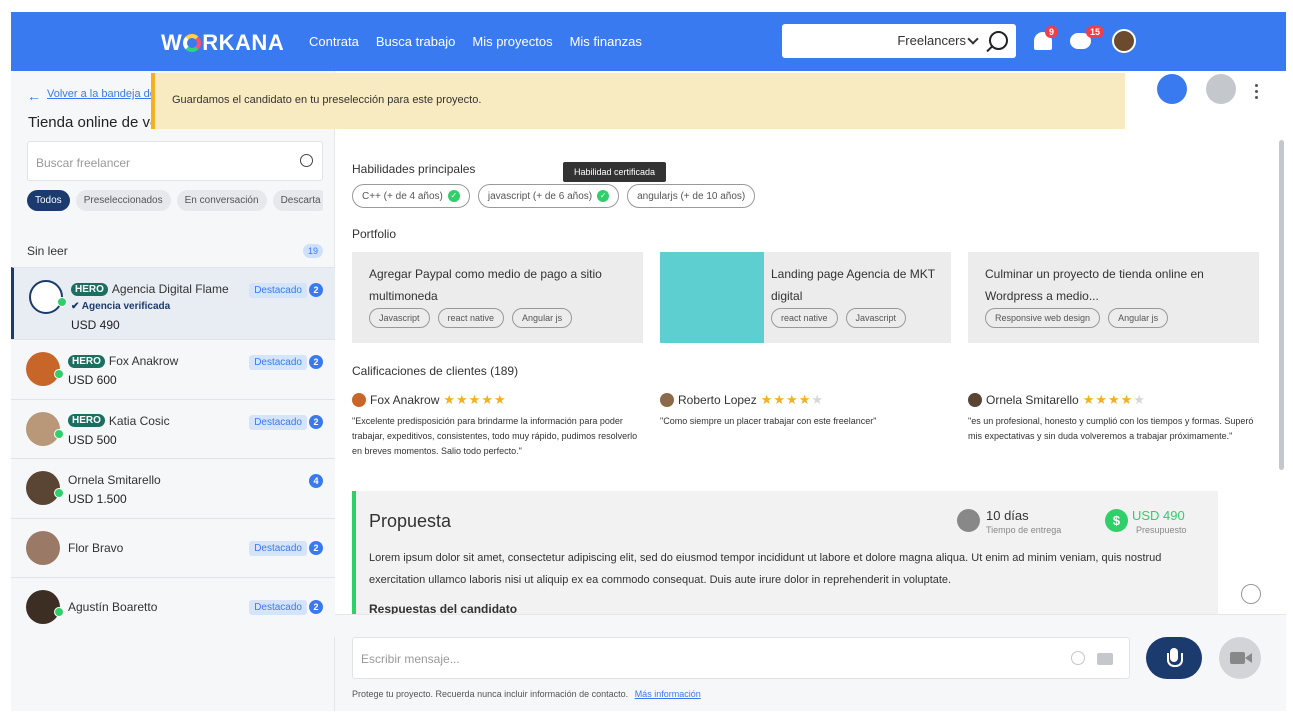 The image size is (1293, 719). What do you see at coordinates (973, 39) in the screenshot?
I see `chevron-down-icon` at bounding box center [973, 39].